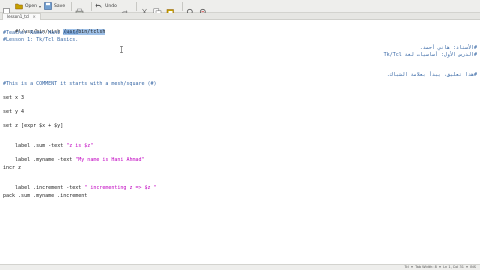  Describe the element at coordinates (203, 9) in the screenshot. I see `search-replace-icon` at that location.